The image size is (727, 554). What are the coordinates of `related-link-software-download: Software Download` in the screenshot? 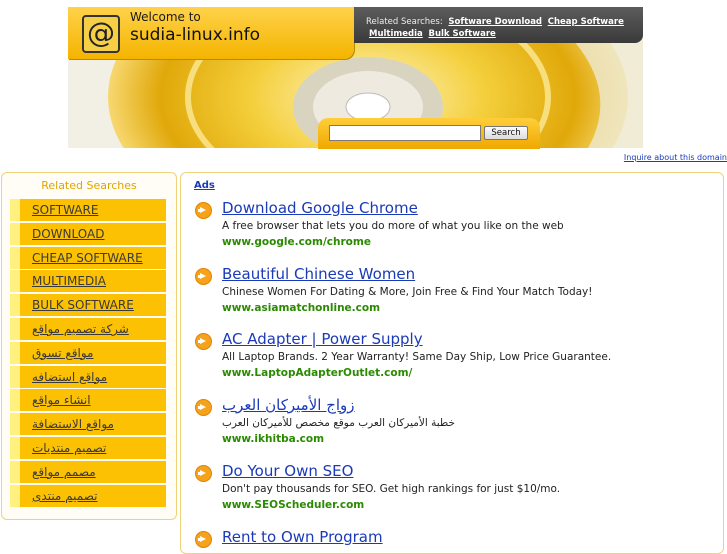 It's located at (495, 22).